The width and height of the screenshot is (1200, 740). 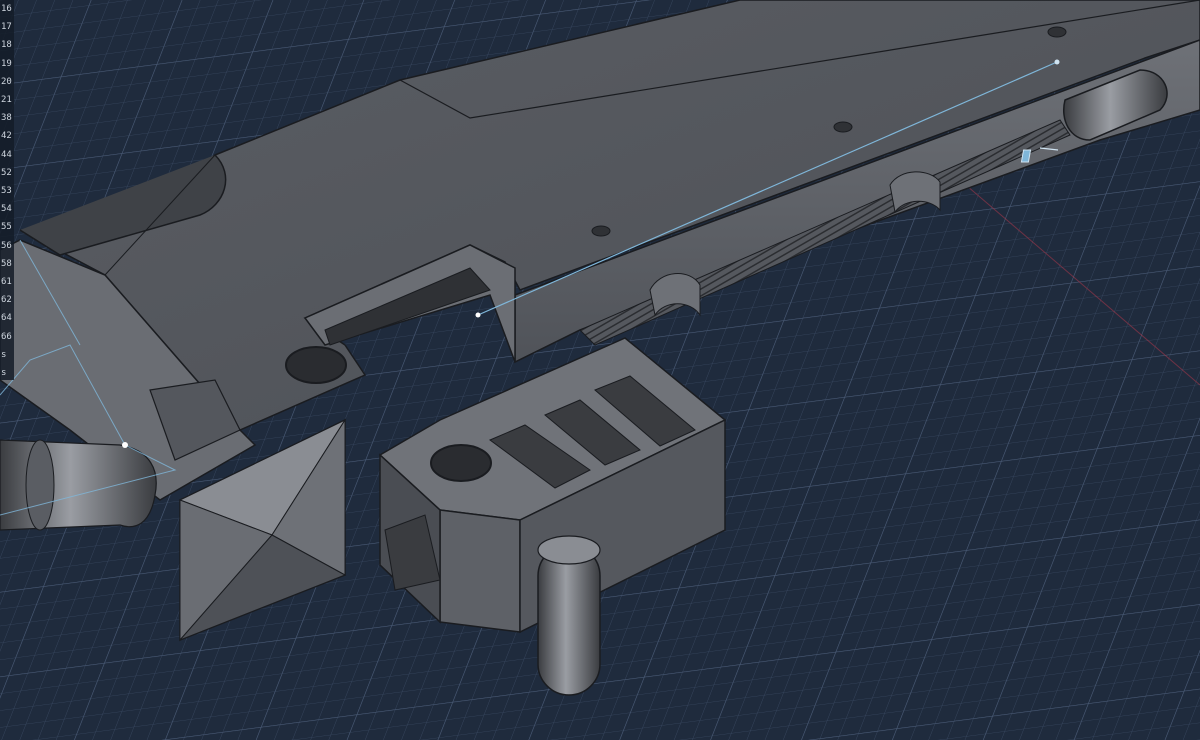 I want to click on ruler-tick: 20, so click(x=6, y=81).